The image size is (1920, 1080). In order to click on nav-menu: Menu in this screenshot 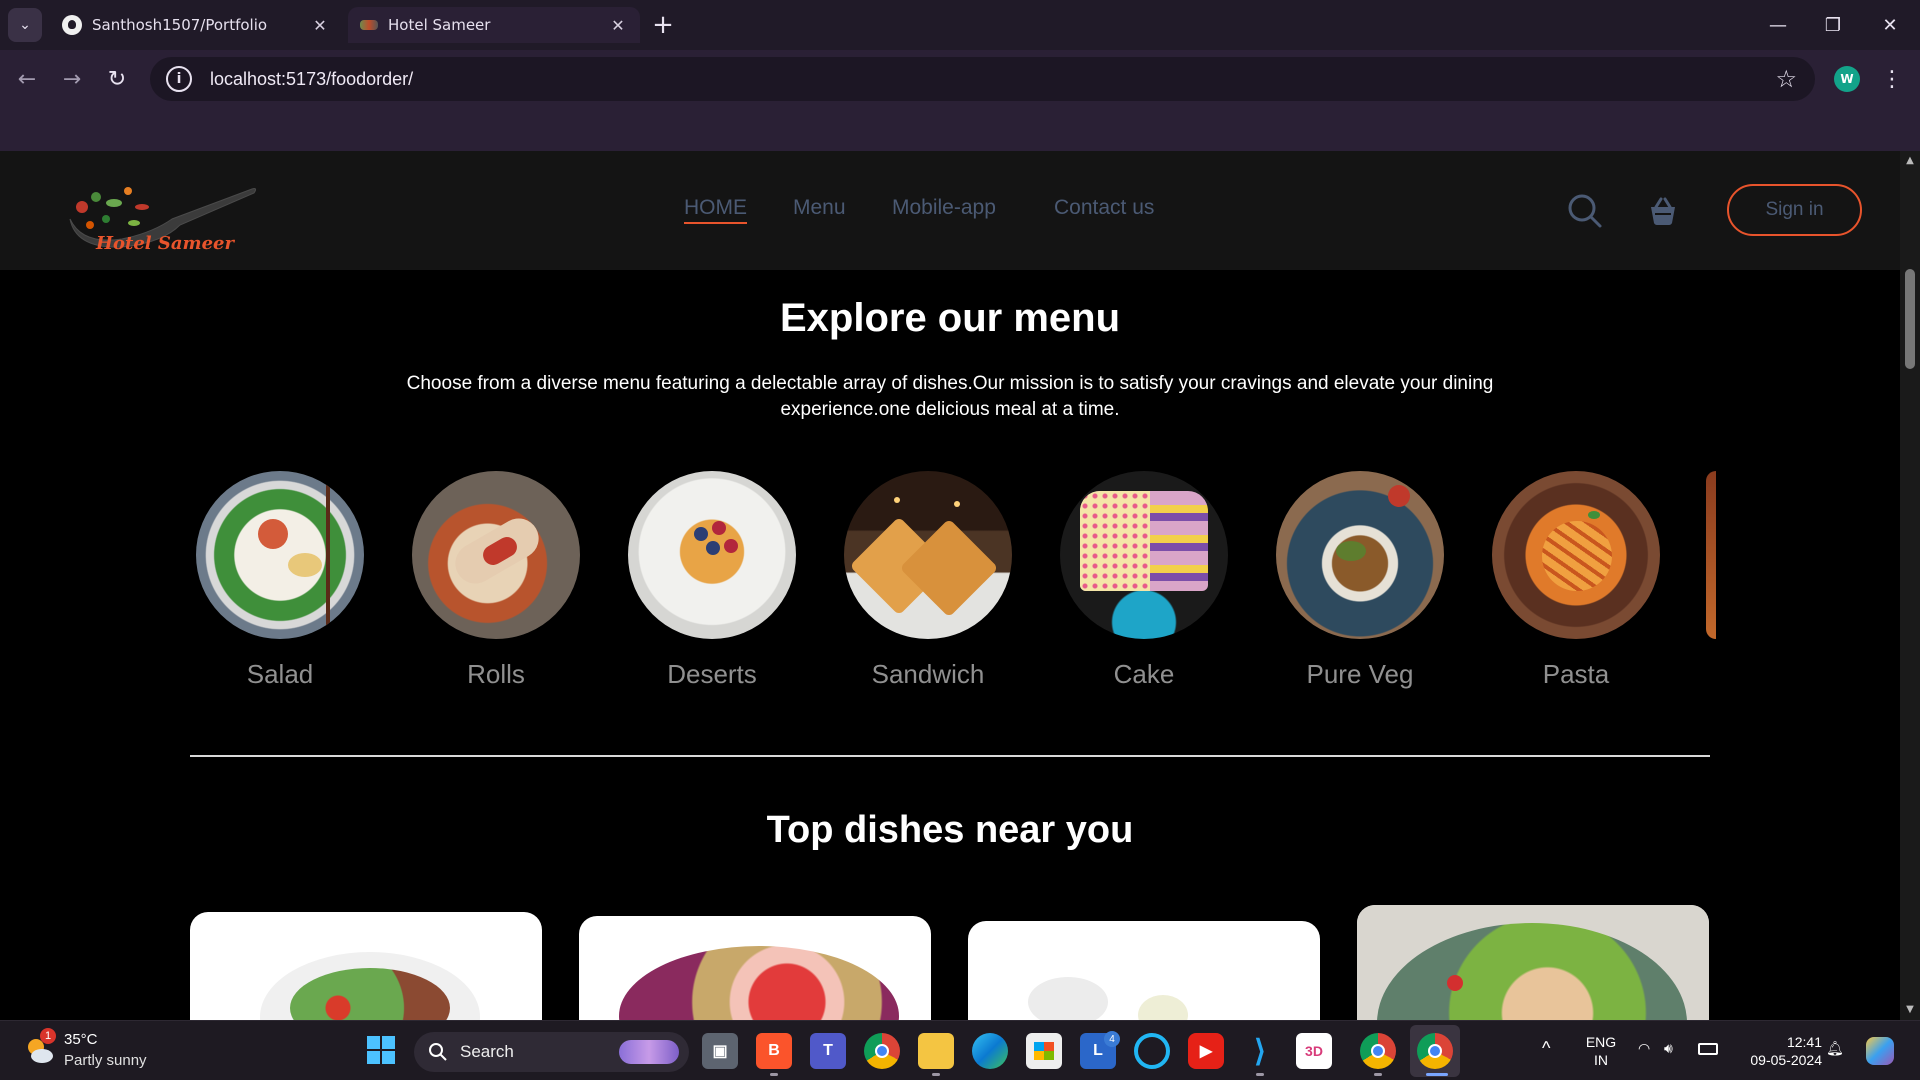, I will do `click(819, 208)`.